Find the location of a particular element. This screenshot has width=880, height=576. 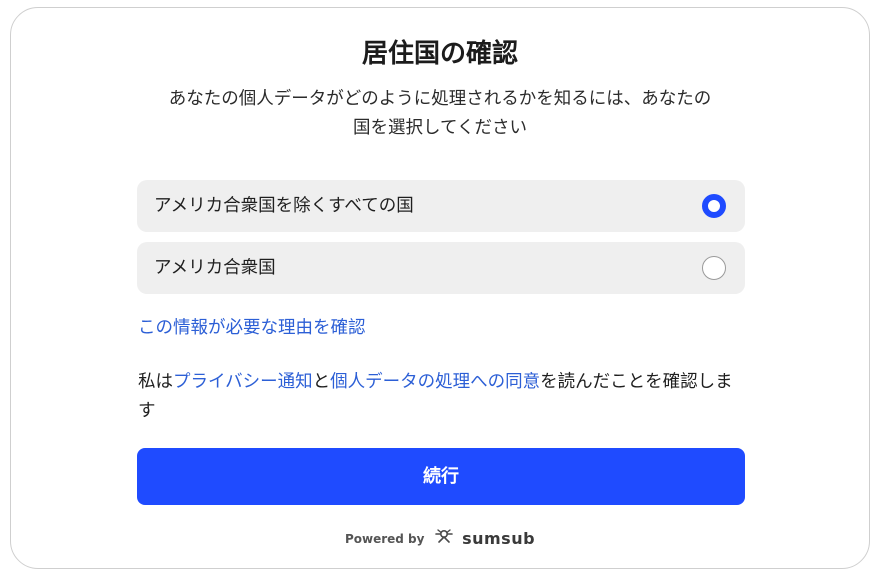

option-label: アメリカ合衆国を除くすべての国 is located at coordinates (284, 206).